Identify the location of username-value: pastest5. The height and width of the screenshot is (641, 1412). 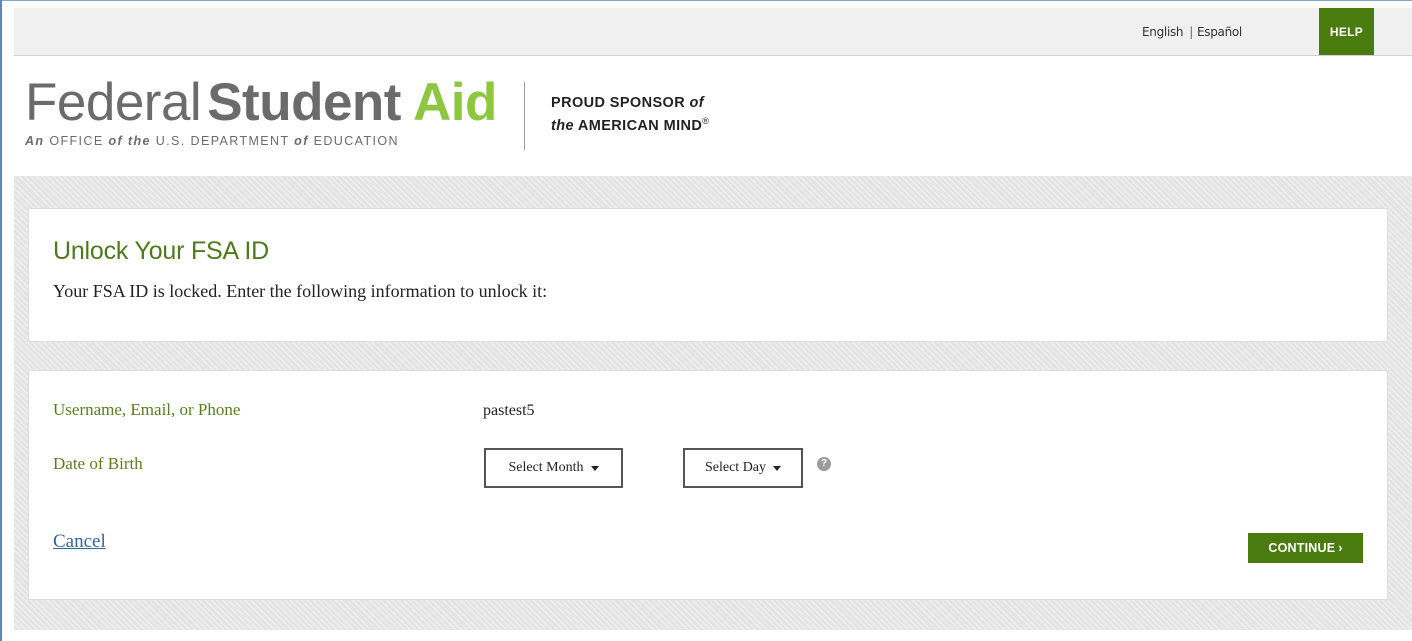
(509, 410).